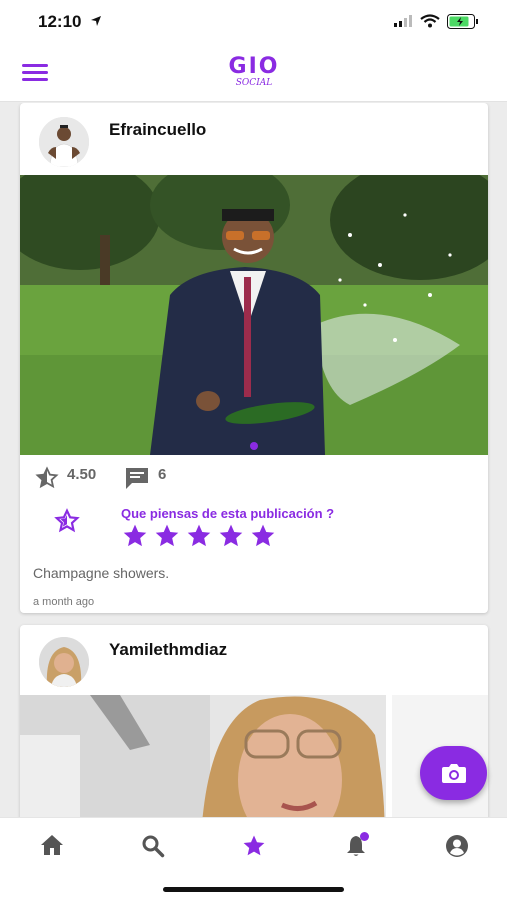 This screenshot has height=900, width=507. What do you see at coordinates (254, 83) in the screenshot?
I see `logo-sub-text: SOCIAL` at bounding box center [254, 83].